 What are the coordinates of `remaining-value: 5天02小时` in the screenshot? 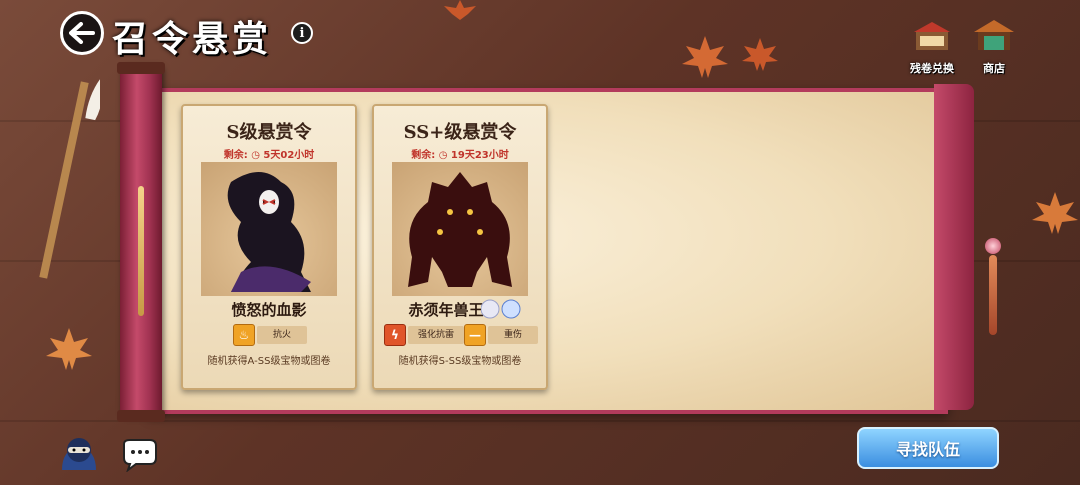 It's located at (289, 155).